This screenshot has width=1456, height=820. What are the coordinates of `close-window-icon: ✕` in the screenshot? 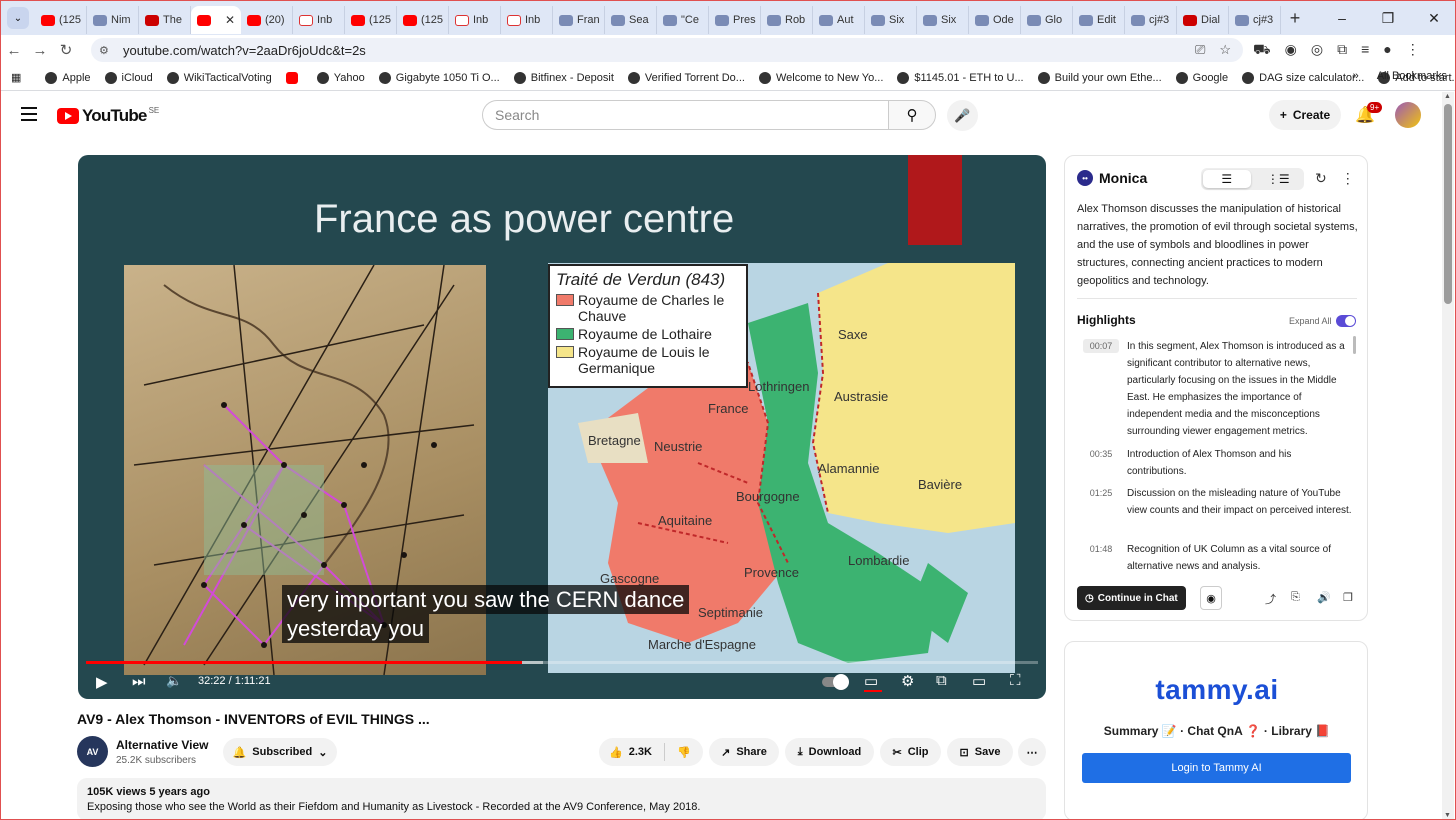 It's located at (1433, 18).